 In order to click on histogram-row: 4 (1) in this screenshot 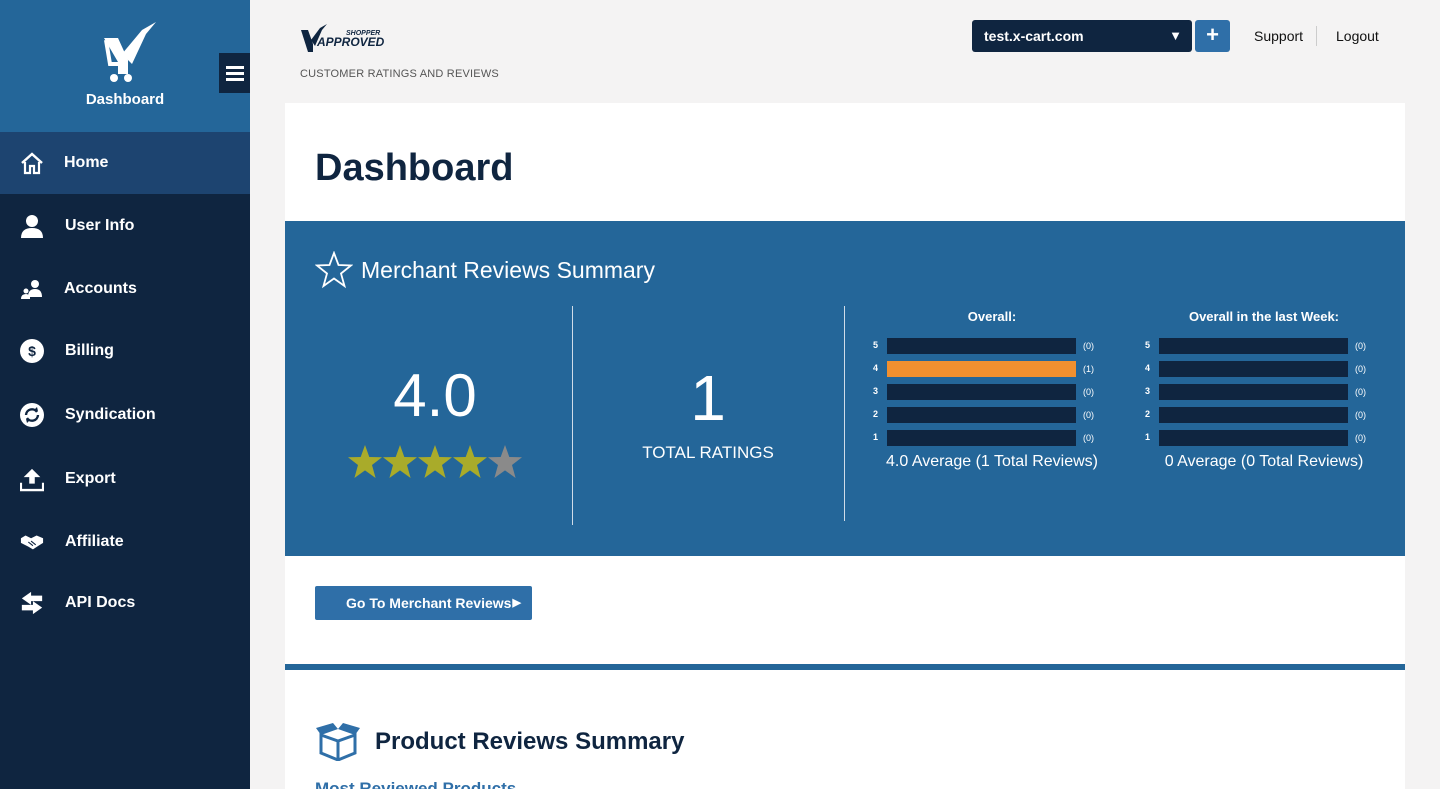, I will do `click(1005, 372)`.